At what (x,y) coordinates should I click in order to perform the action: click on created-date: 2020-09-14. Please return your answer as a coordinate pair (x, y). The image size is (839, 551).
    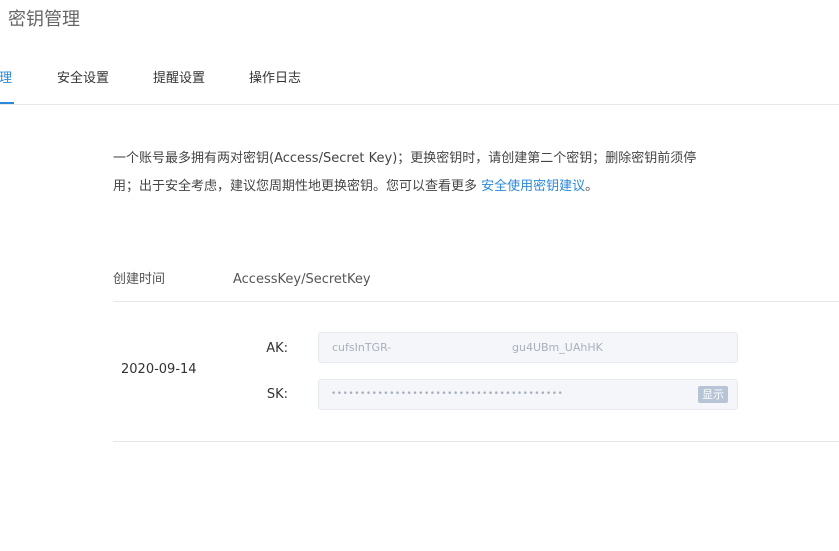
    Looking at the image, I should click on (159, 369).